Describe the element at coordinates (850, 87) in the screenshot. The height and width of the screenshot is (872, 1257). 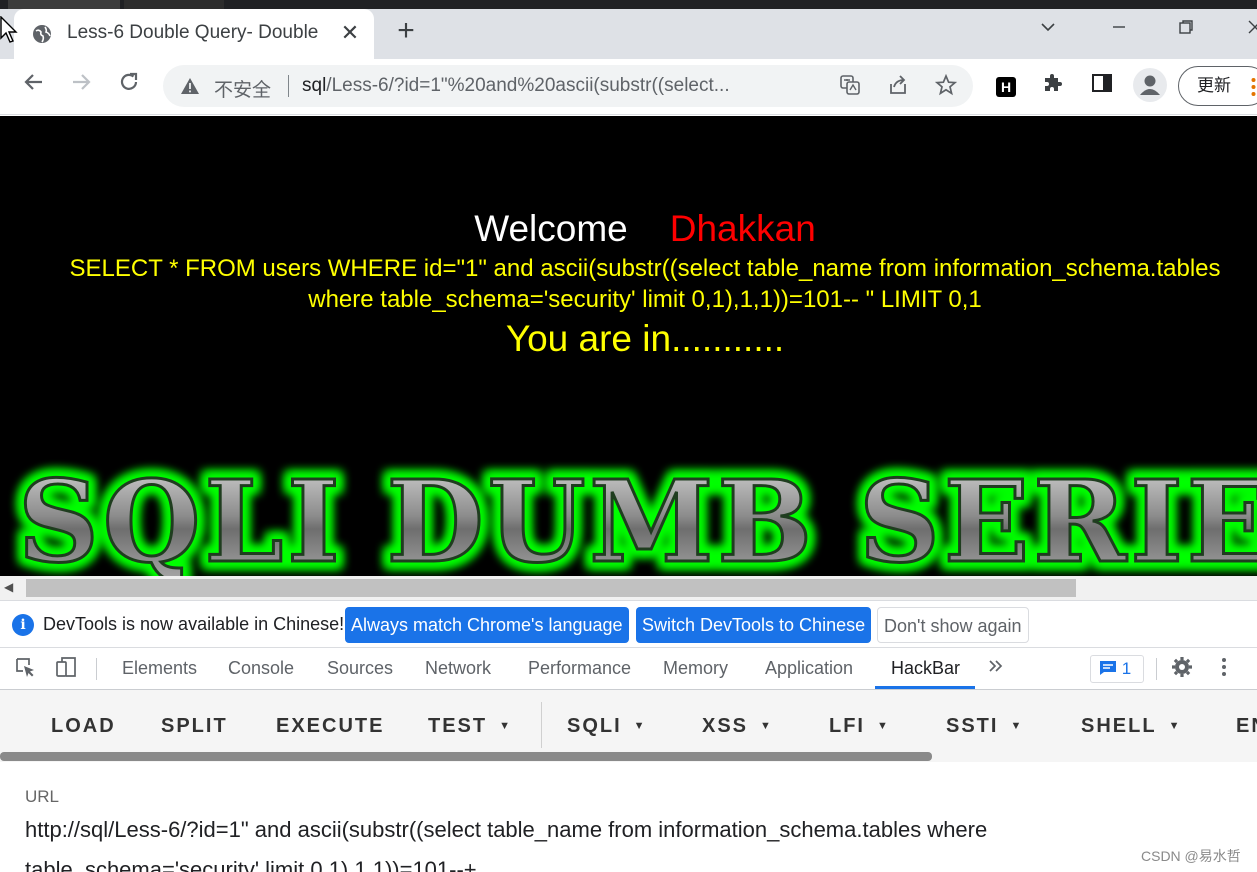
I see `translate-icon` at that location.